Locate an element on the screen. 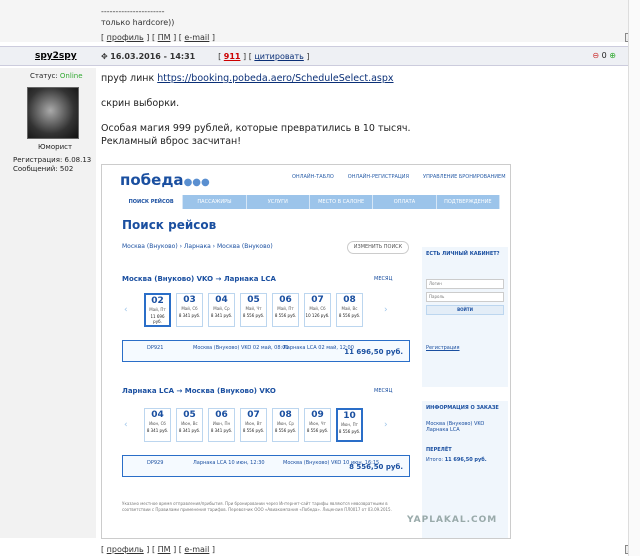 This screenshot has width=640, height=556. month-link-return: МЕСЯЦ is located at coordinates (383, 391).